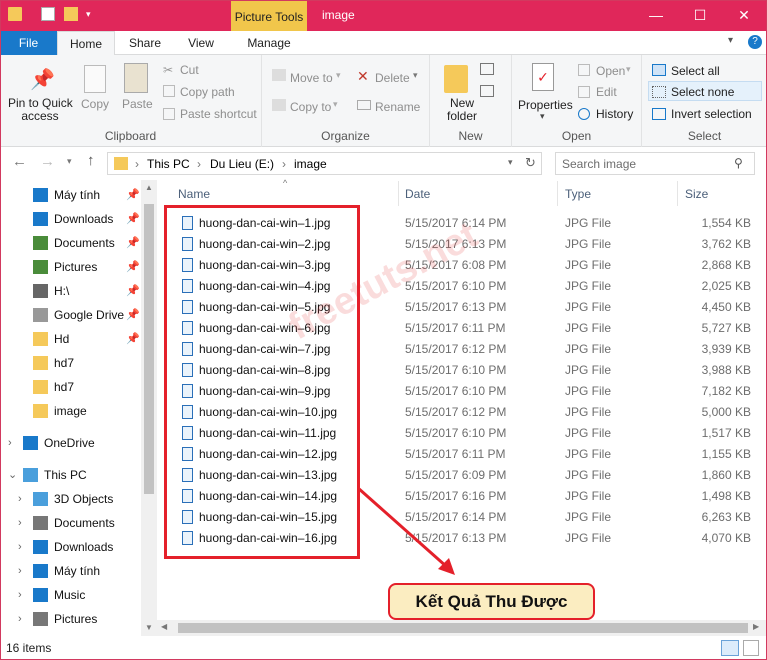  What do you see at coordinates (86, 43) in the screenshot?
I see `tab-home: Home` at bounding box center [86, 43].